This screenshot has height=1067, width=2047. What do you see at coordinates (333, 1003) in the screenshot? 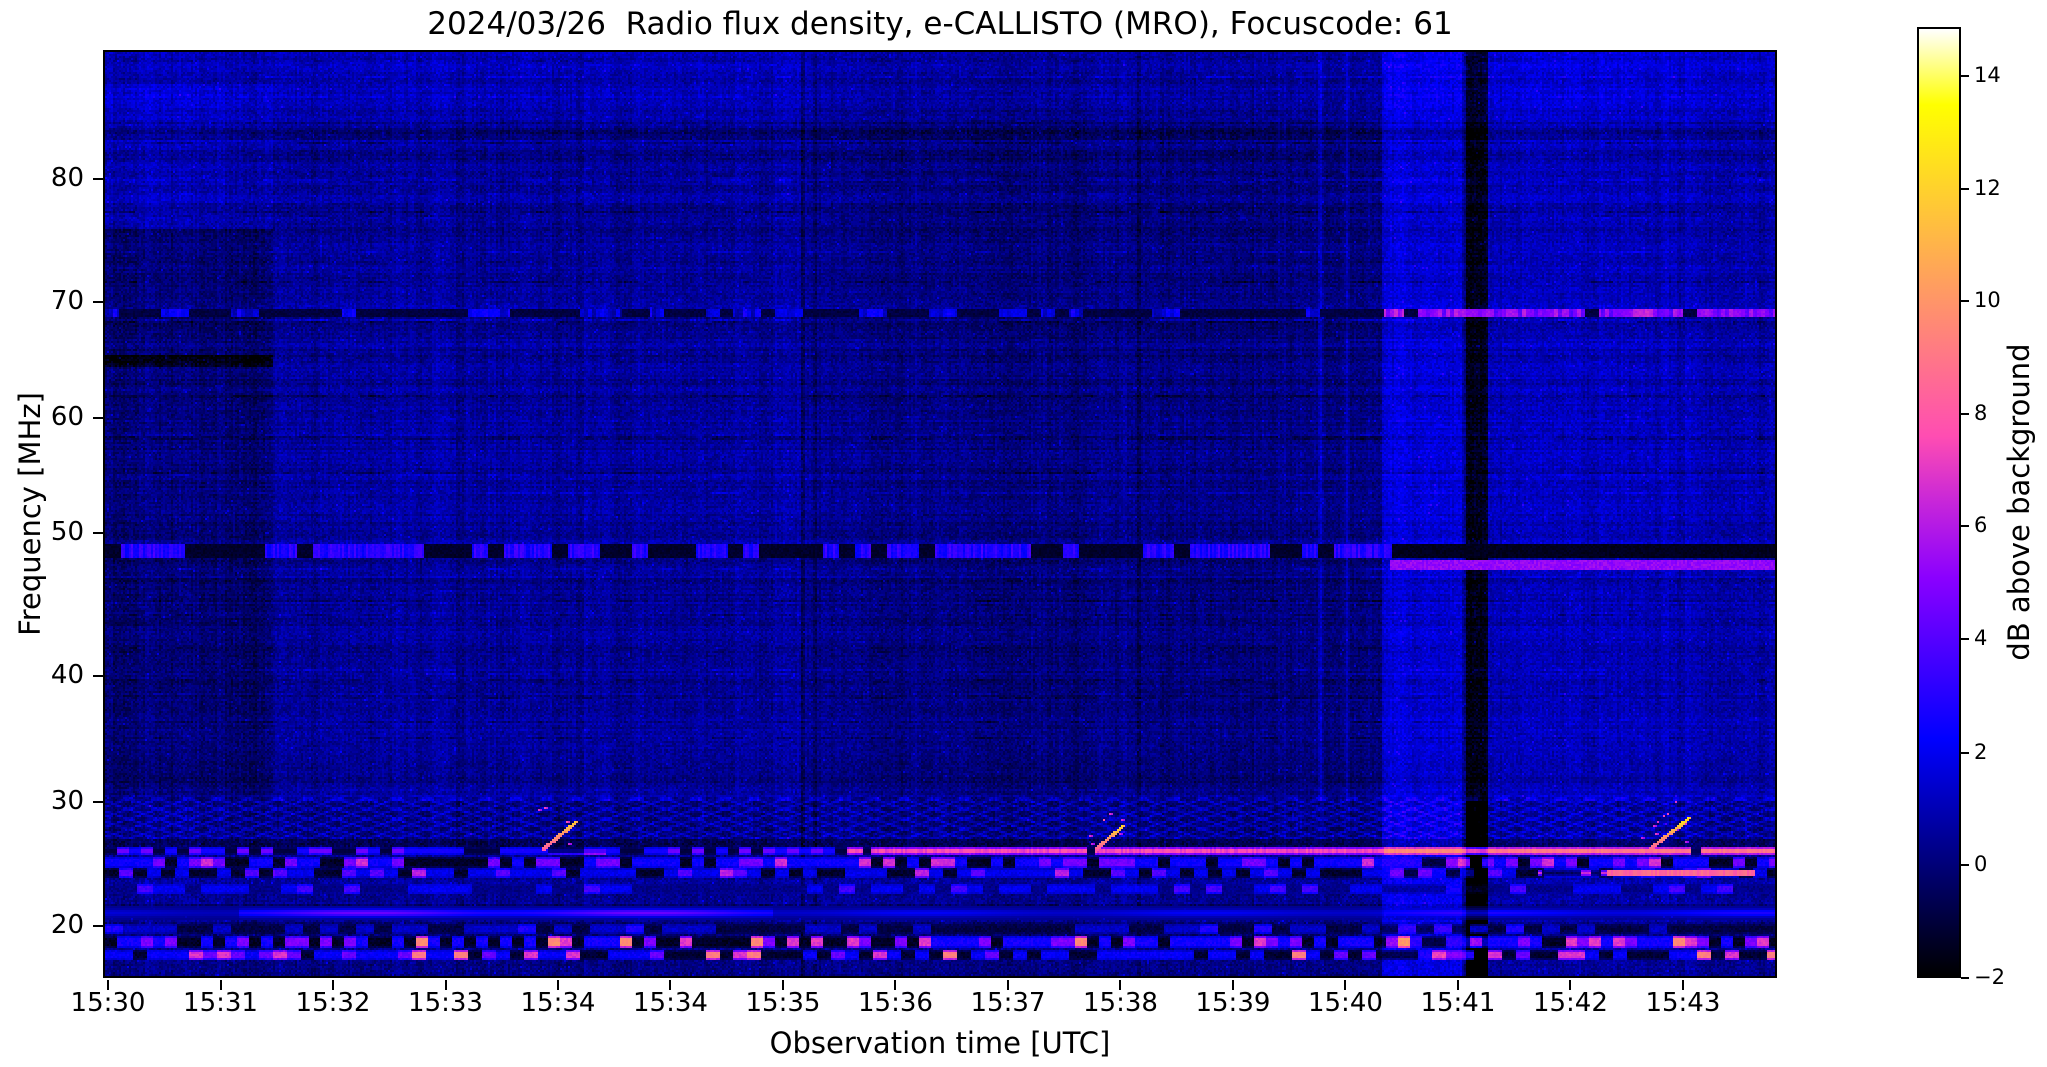
I see `x-tick-label: 15:32` at bounding box center [333, 1003].